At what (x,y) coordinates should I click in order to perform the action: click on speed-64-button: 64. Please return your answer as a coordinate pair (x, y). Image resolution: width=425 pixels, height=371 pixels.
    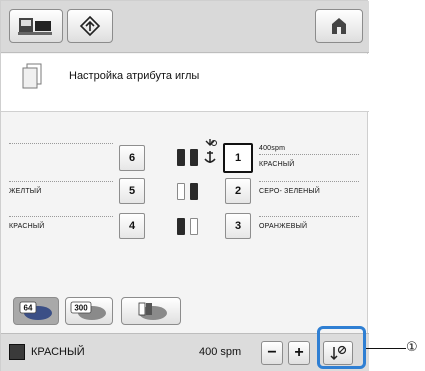
    Looking at the image, I should click on (36, 311).